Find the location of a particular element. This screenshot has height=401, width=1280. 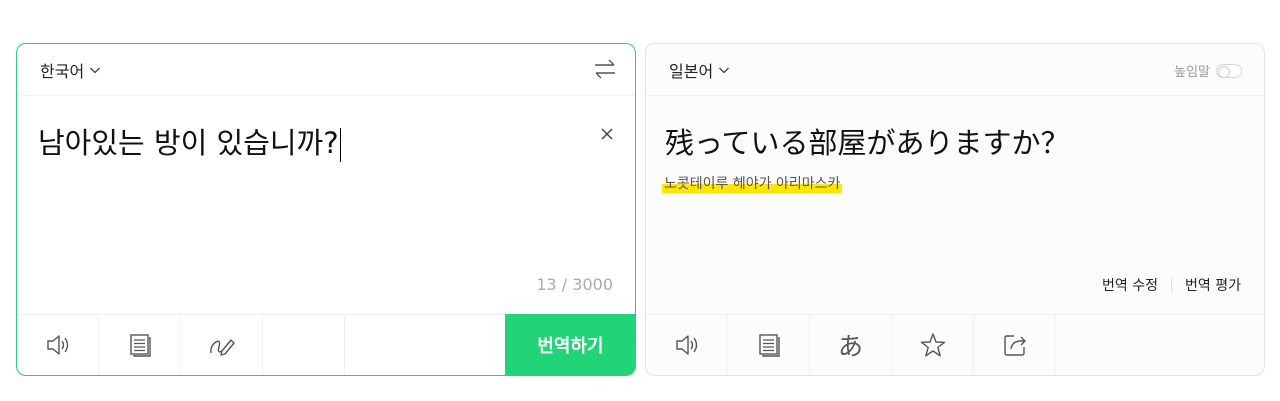

target-toolbar: あ is located at coordinates (955, 344).